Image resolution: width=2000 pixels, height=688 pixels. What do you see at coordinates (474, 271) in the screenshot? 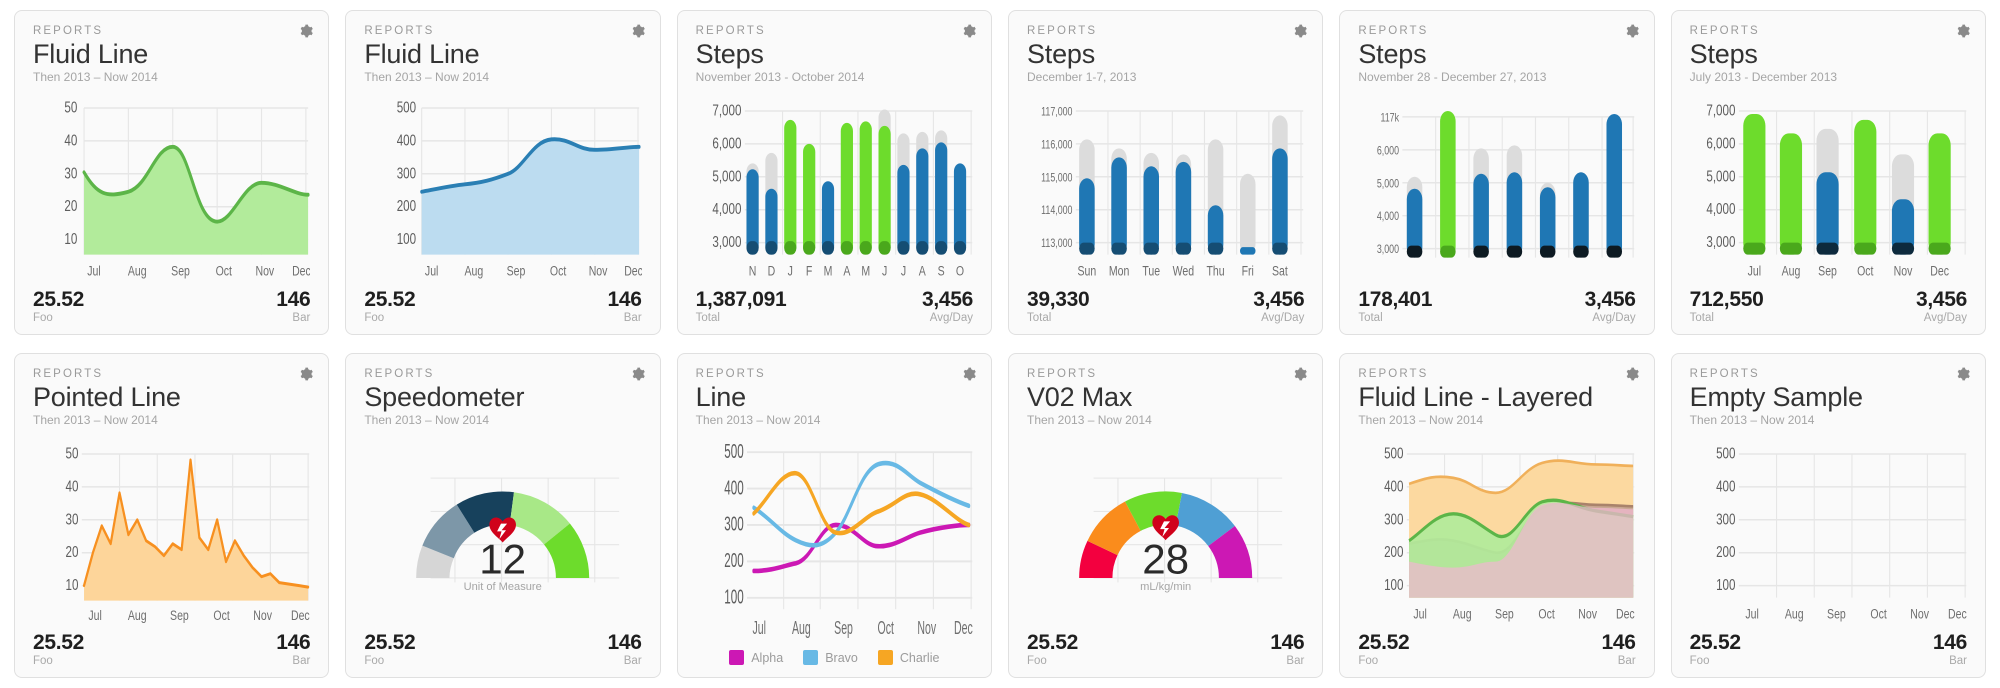
I see `svg-text: Aug` at bounding box center [474, 271].